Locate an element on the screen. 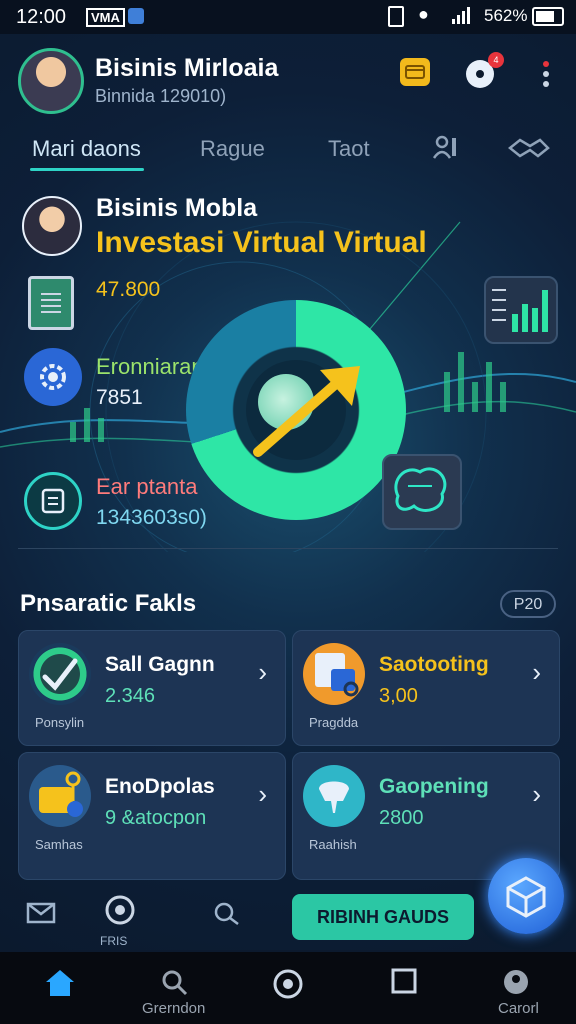 This screenshot has height=1024, width=576. carrier-label: VMA is located at coordinates (105, 17).